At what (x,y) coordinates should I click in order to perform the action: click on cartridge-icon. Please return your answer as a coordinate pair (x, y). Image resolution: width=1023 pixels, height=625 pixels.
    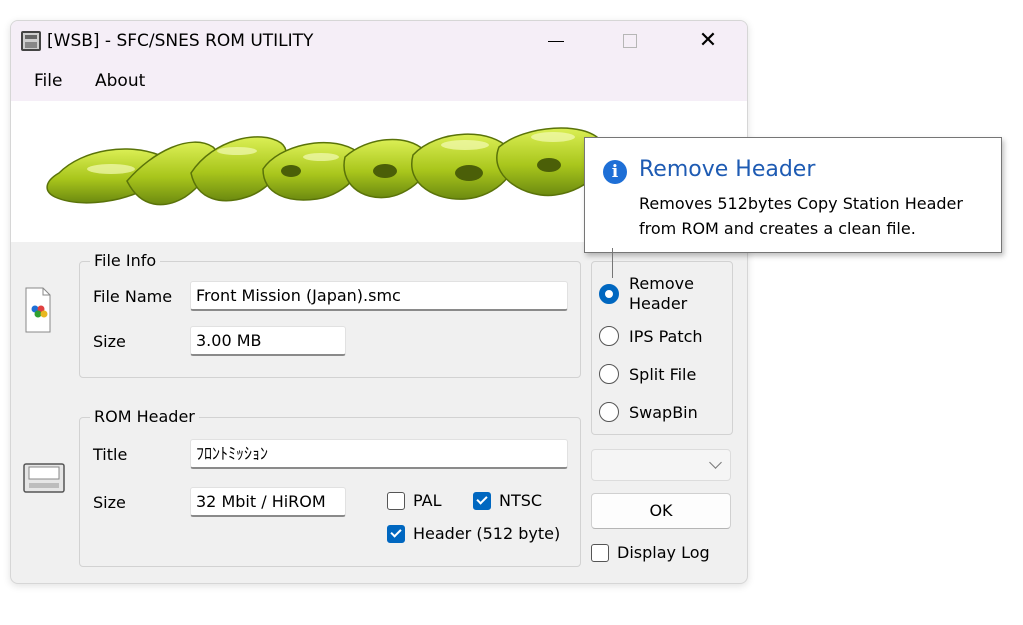
    Looking at the image, I should click on (44, 478).